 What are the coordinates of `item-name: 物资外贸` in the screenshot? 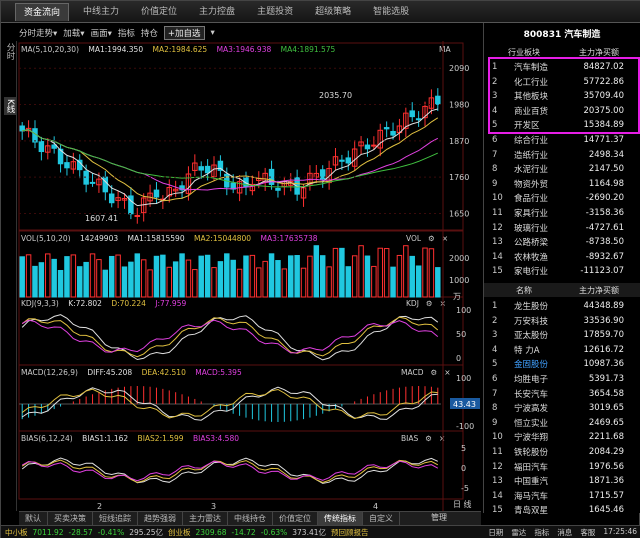 It's located at (531, 184).